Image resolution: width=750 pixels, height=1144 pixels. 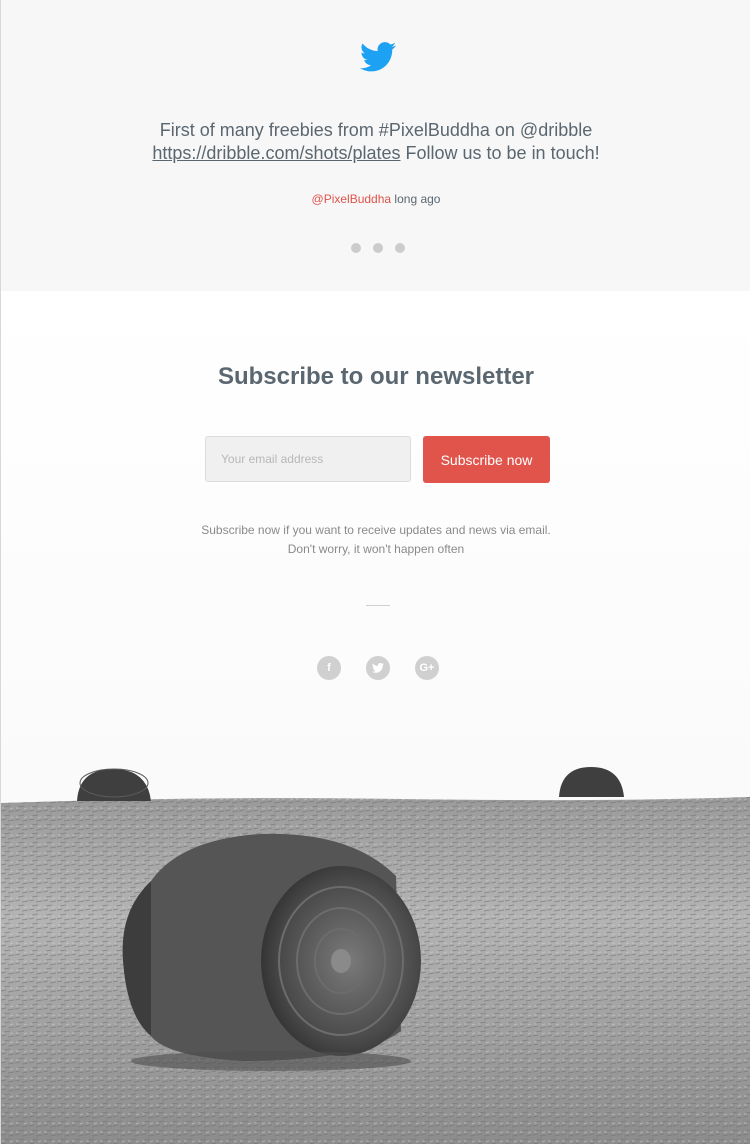 I want to click on tweet-line-2-rest: Follow us to be in touch!, so click(x=500, y=153).